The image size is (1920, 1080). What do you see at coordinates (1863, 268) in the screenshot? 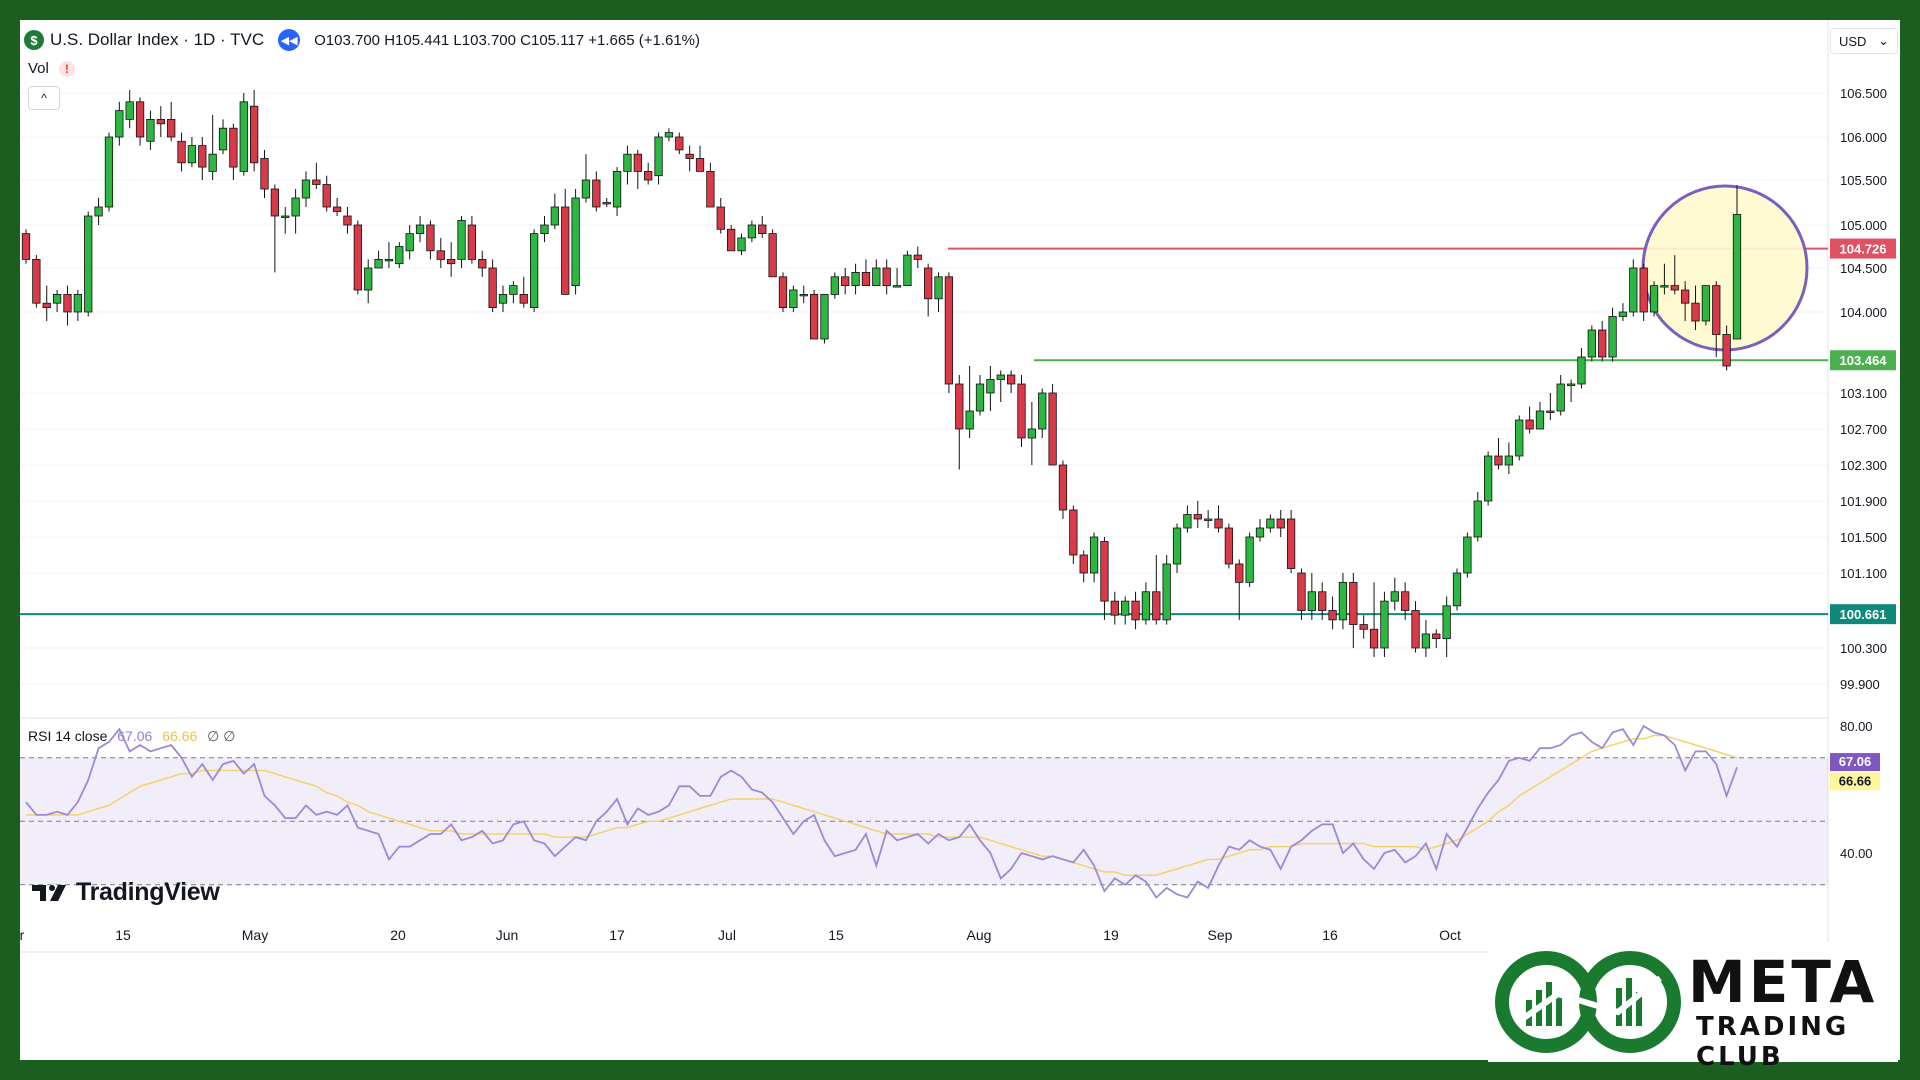
I see `price-tick-label: 104.500` at bounding box center [1863, 268].